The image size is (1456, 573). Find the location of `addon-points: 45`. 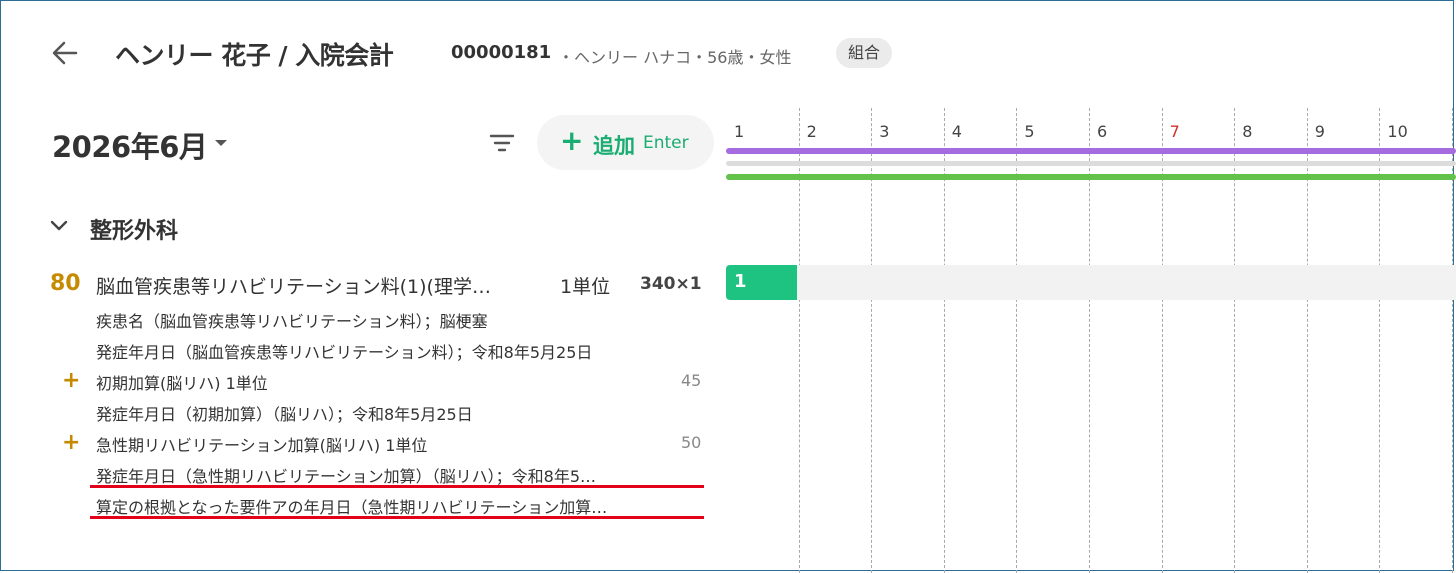

addon-points: 45 is located at coordinates (691, 380).